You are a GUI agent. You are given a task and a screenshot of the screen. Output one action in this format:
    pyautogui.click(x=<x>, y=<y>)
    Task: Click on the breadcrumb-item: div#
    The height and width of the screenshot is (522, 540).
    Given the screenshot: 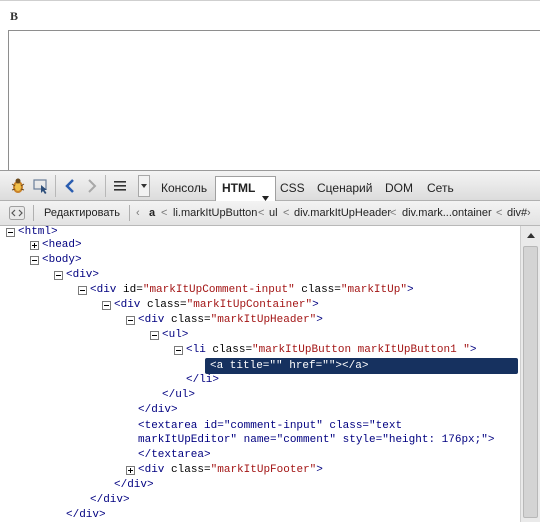 What is the action you would take?
    pyautogui.click(x=517, y=213)
    